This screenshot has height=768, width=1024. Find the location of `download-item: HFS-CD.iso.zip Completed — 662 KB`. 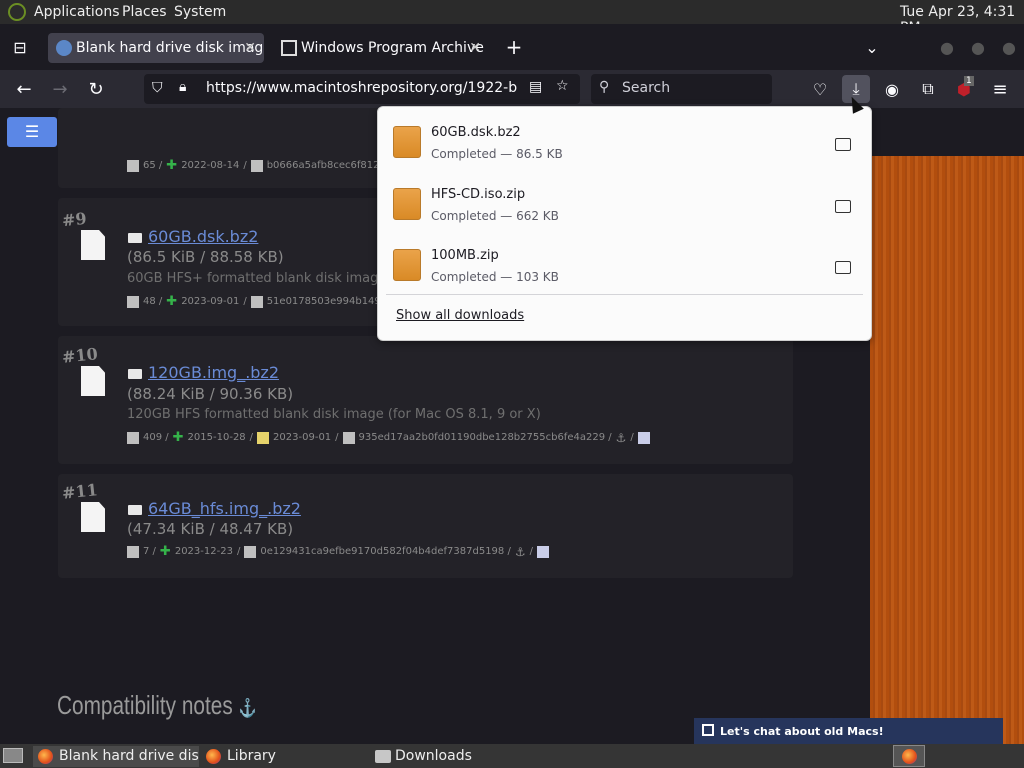

download-item: HFS-CD.iso.zip Completed — 662 KB is located at coordinates (624, 203).